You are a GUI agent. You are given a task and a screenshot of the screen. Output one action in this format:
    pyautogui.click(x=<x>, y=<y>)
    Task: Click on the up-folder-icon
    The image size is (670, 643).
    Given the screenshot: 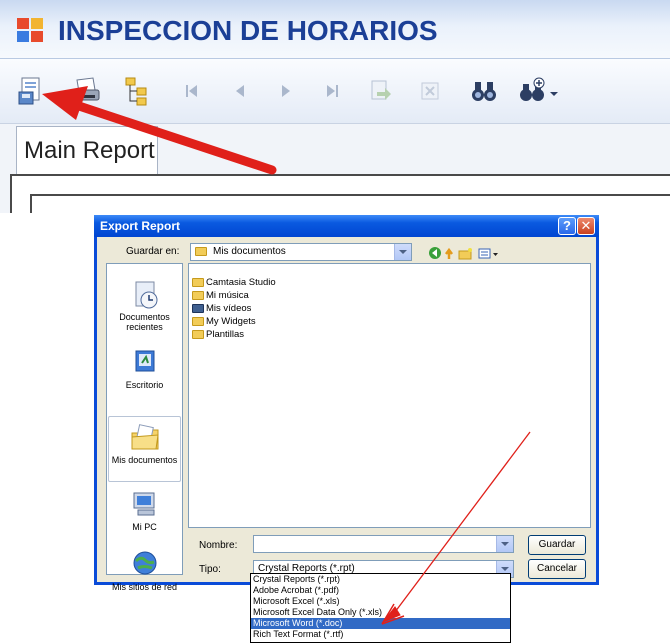 What is the action you would take?
    pyautogui.click(x=449, y=253)
    